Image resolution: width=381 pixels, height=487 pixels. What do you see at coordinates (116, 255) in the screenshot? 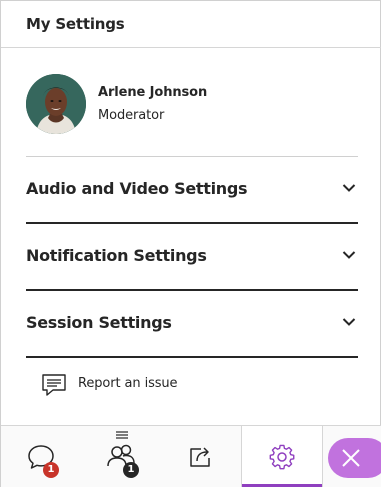
I see `section-label: Notification Settings` at bounding box center [116, 255].